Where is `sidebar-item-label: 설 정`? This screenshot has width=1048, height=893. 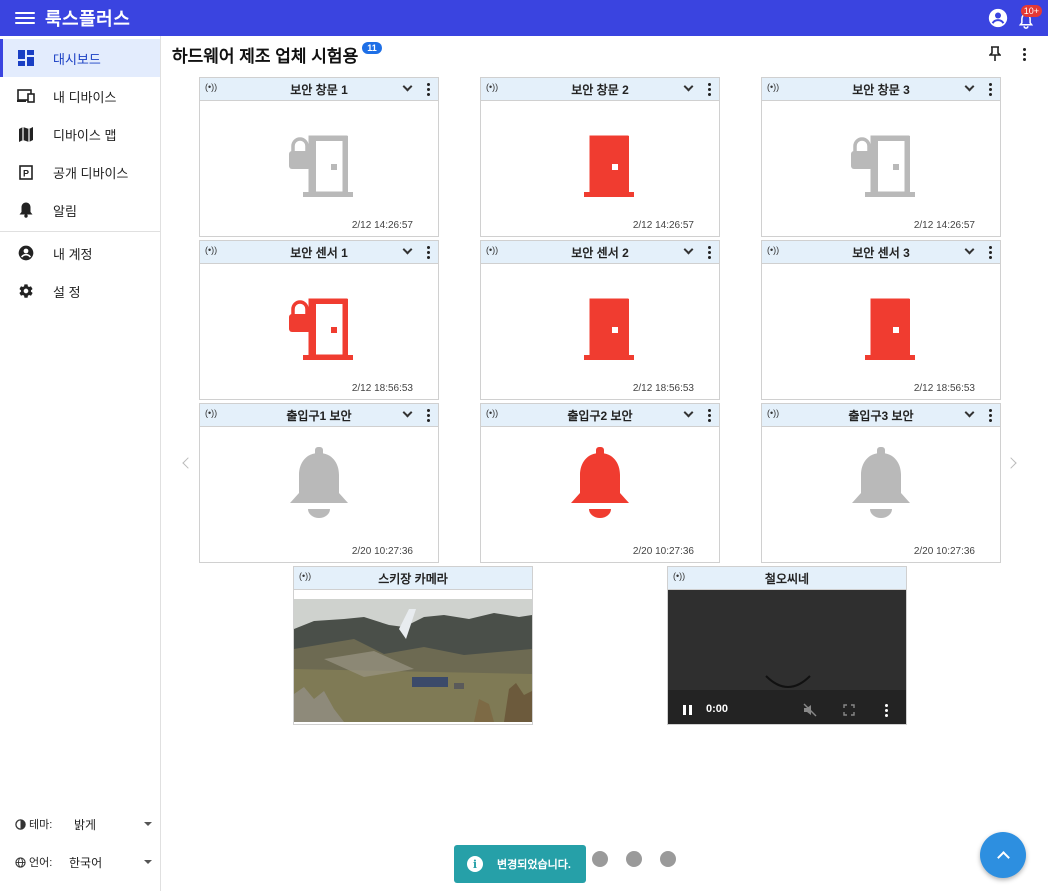 sidebar-item-label: 설 정 is located at coordinates (67, 292).